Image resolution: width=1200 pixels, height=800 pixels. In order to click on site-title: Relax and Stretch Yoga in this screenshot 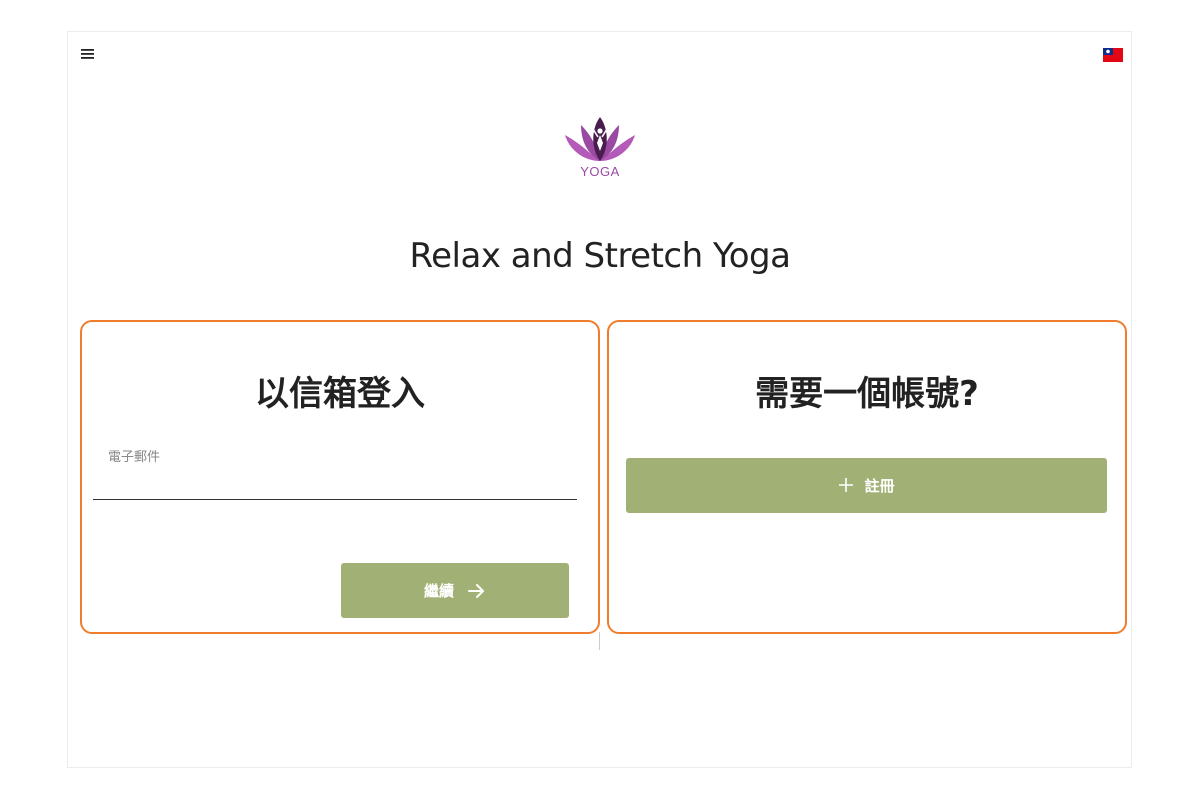, I will do `click(600, 256)`.